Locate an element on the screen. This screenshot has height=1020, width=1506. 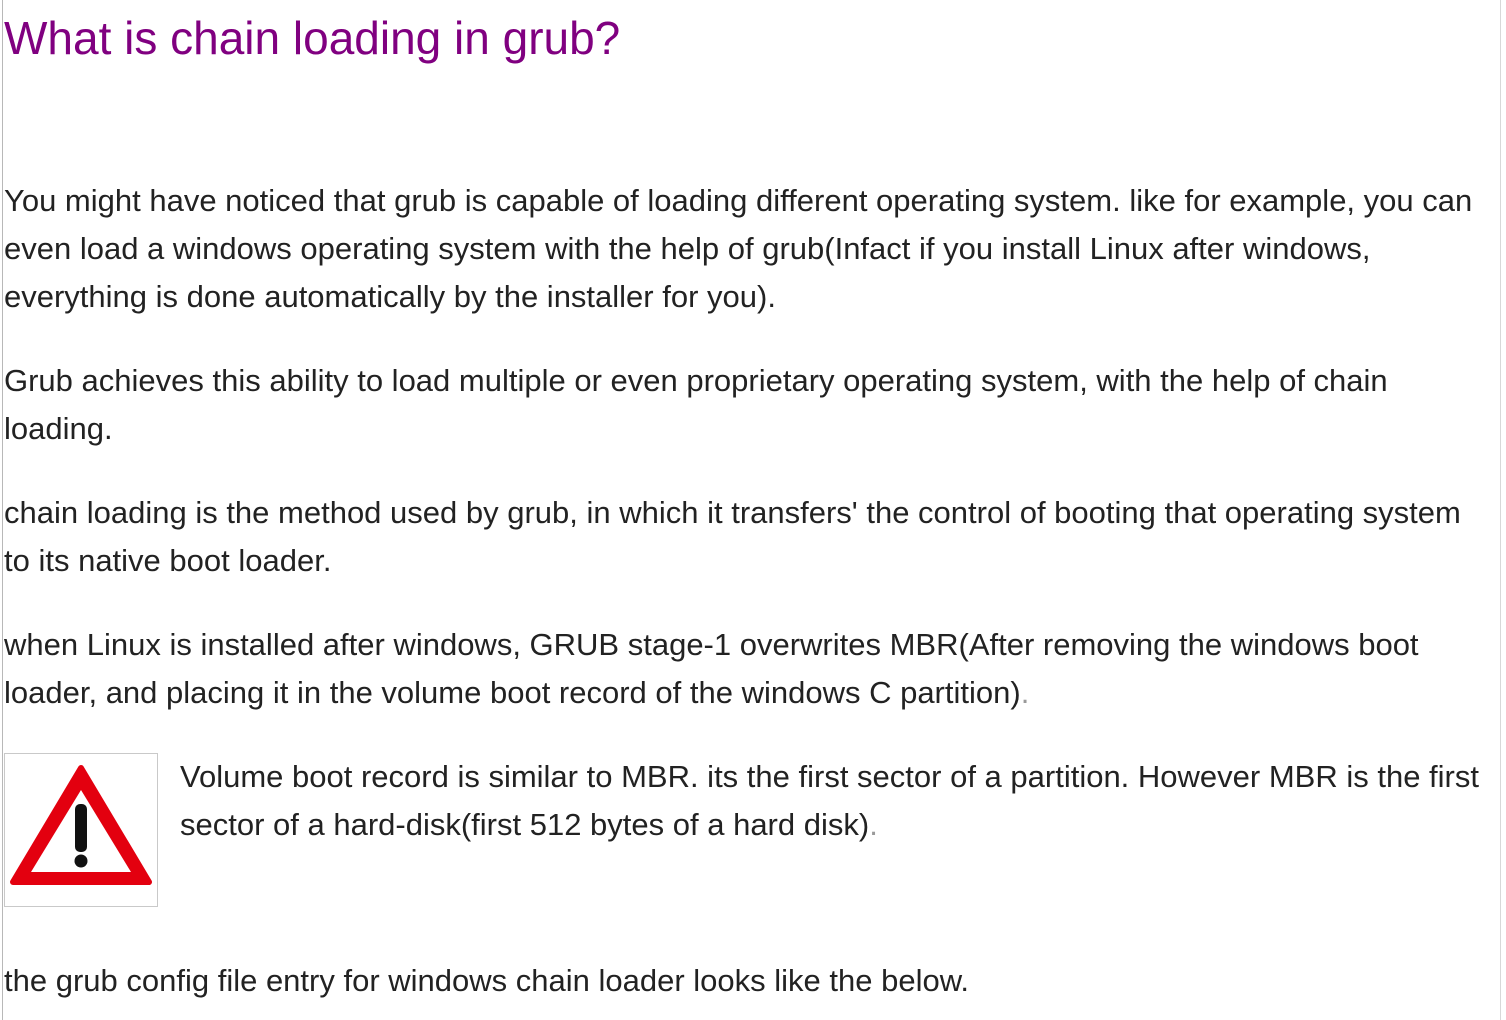
warning-image is located at coordinates (81, 830).